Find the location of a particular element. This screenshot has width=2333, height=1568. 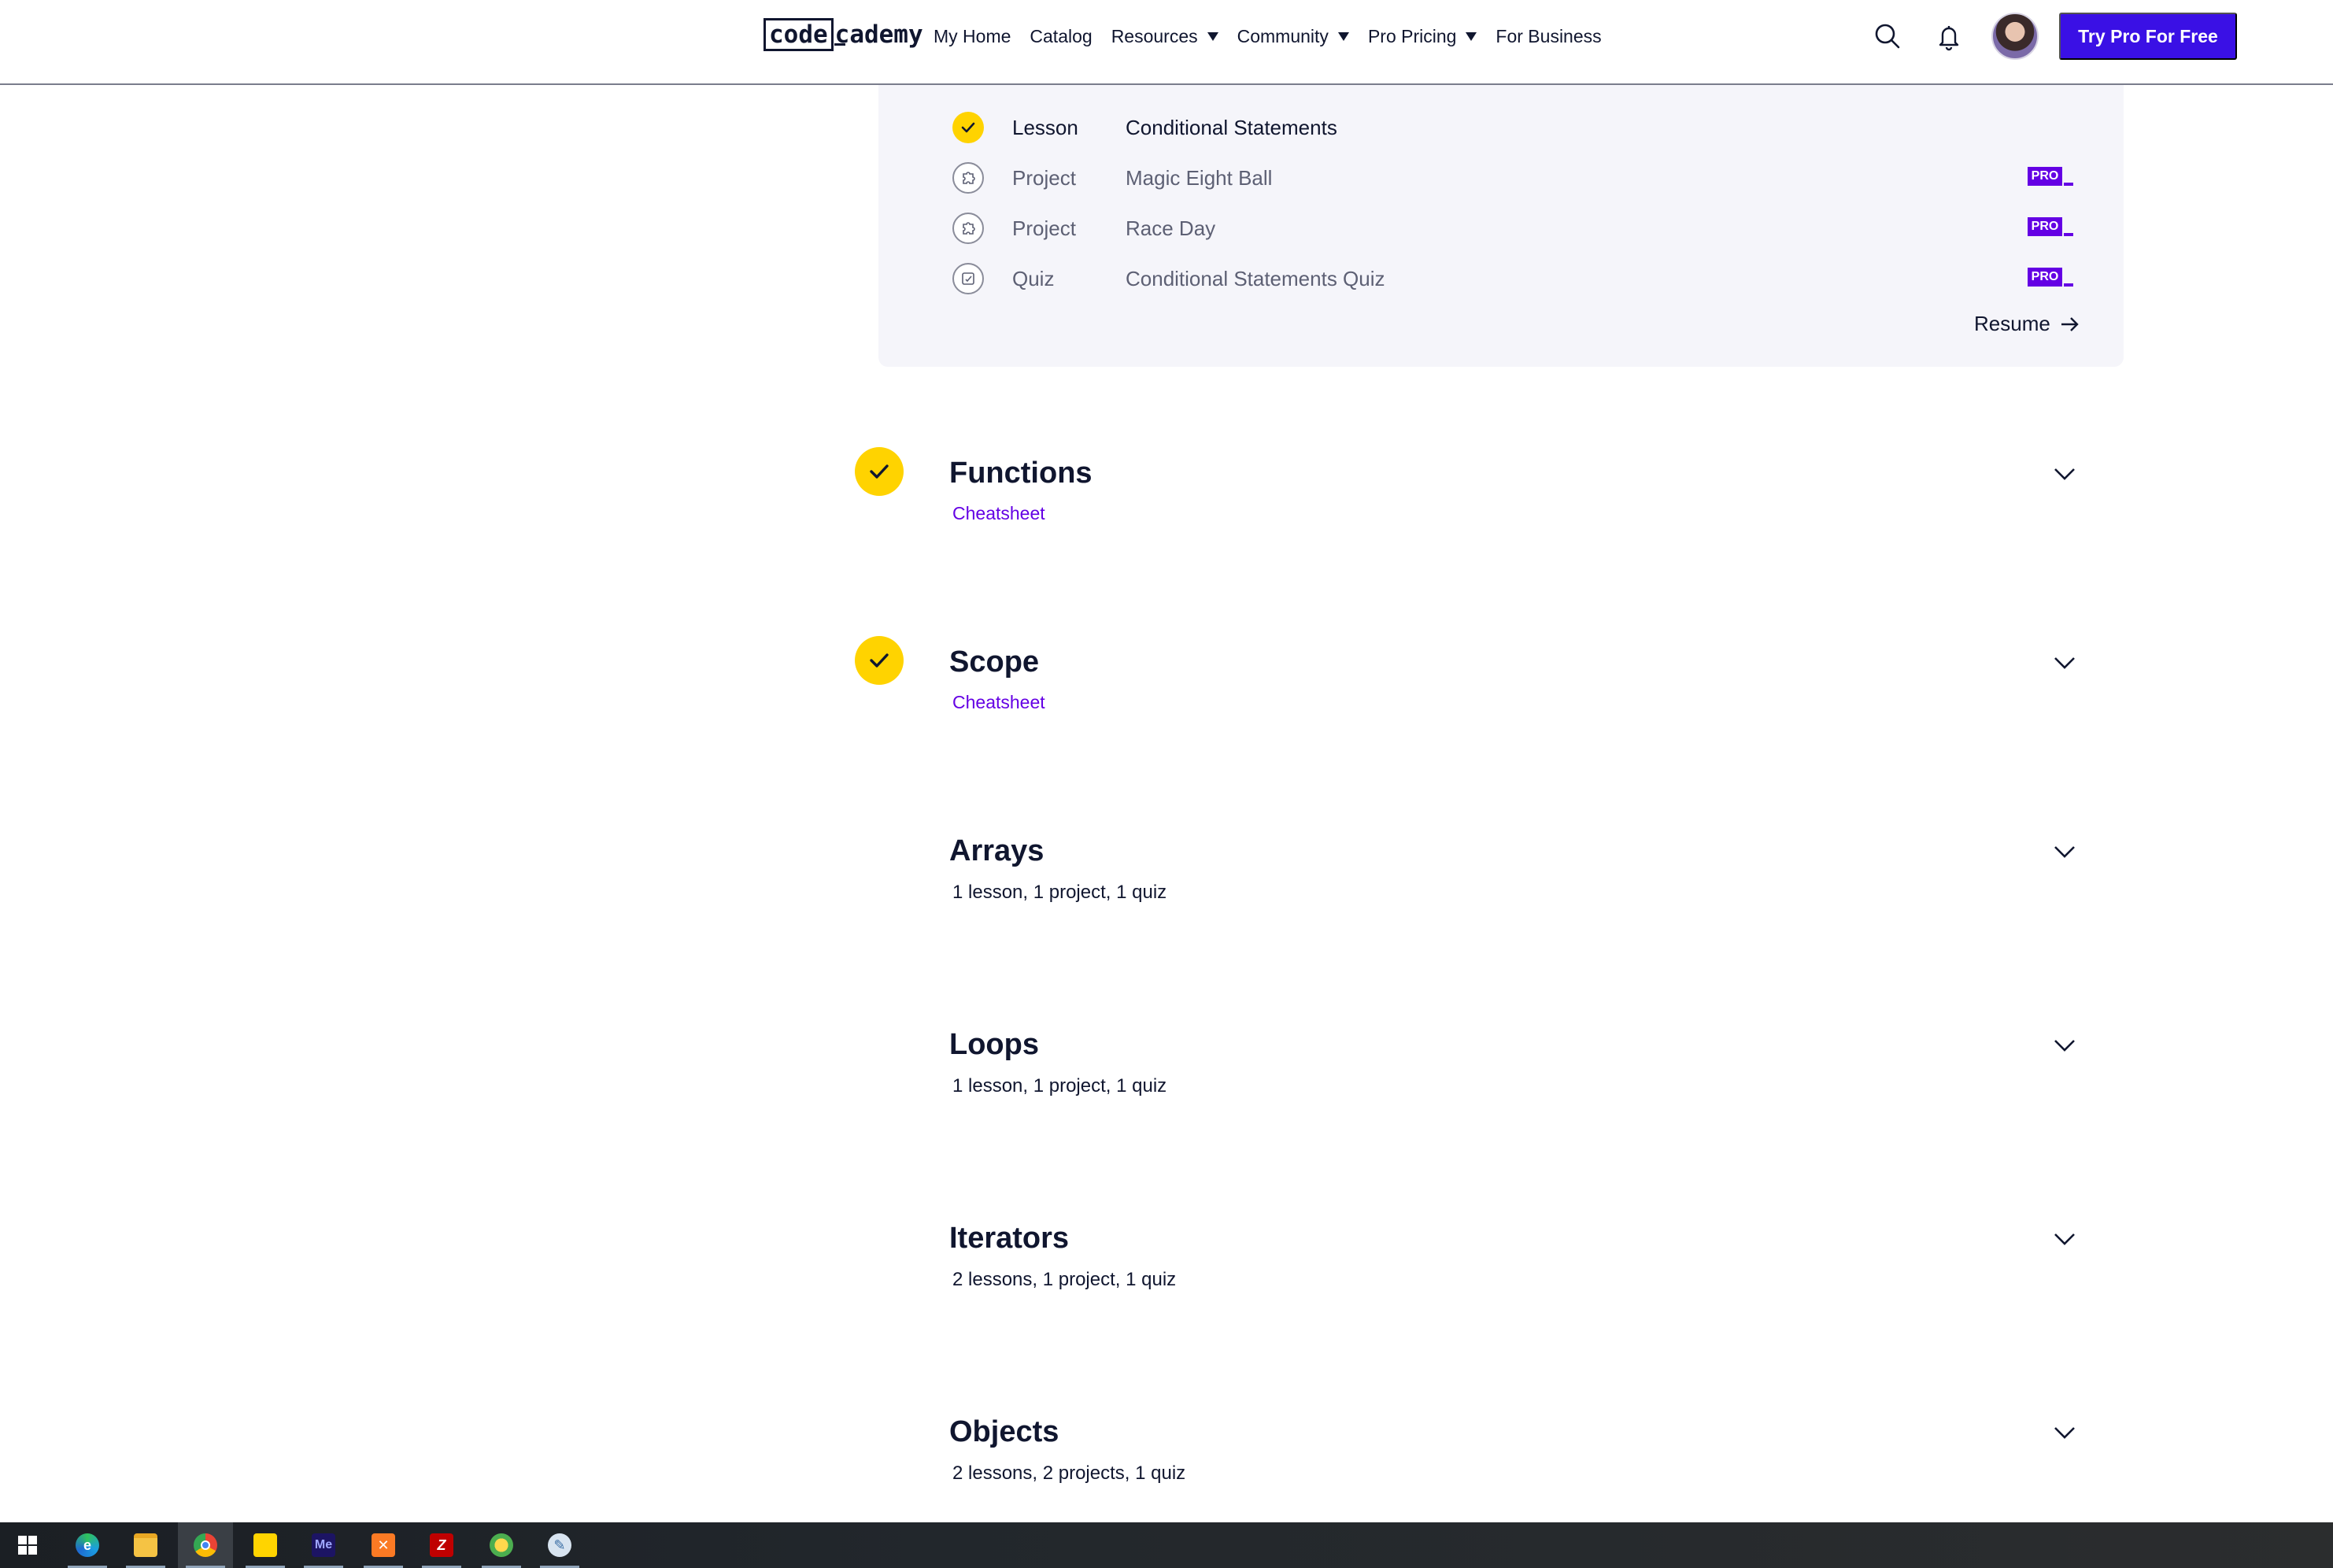

search-icon is located at coordinates (1887, 36).